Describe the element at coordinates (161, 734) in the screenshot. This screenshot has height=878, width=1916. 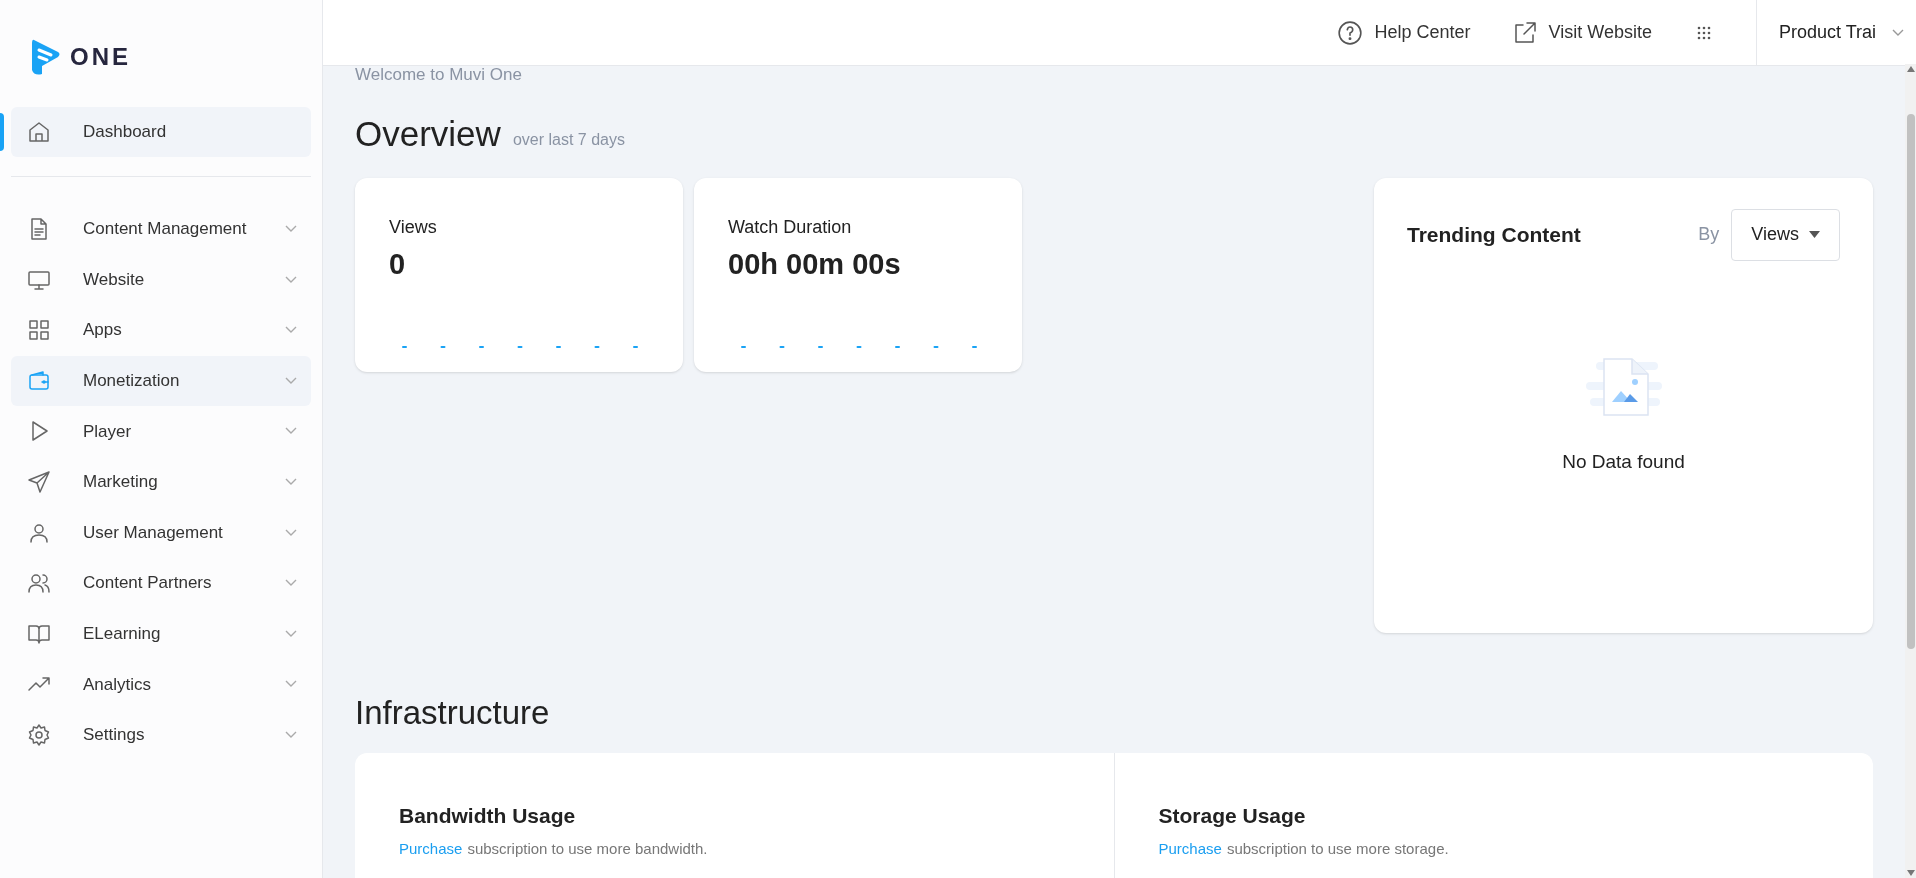
I see `sidebar-item: Settings` at that location.